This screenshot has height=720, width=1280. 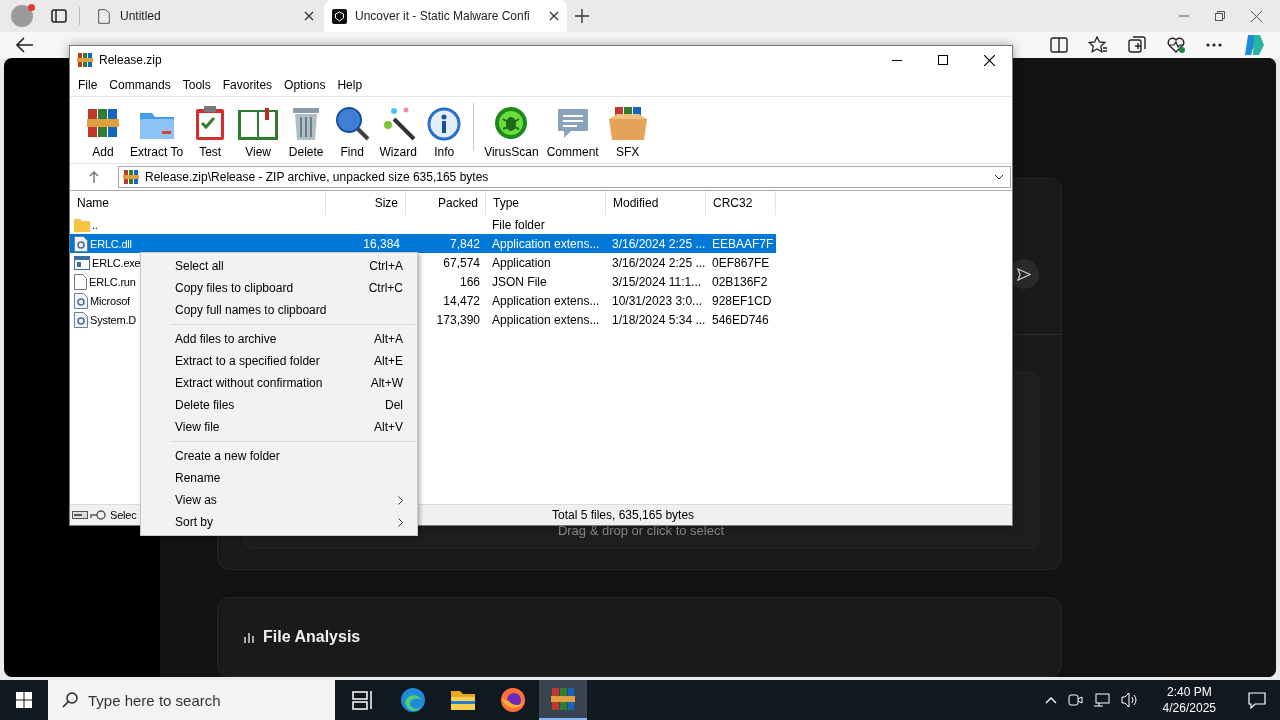 I want to click on table-cell-text: 928EF1CD, so click(x=742, y=301).